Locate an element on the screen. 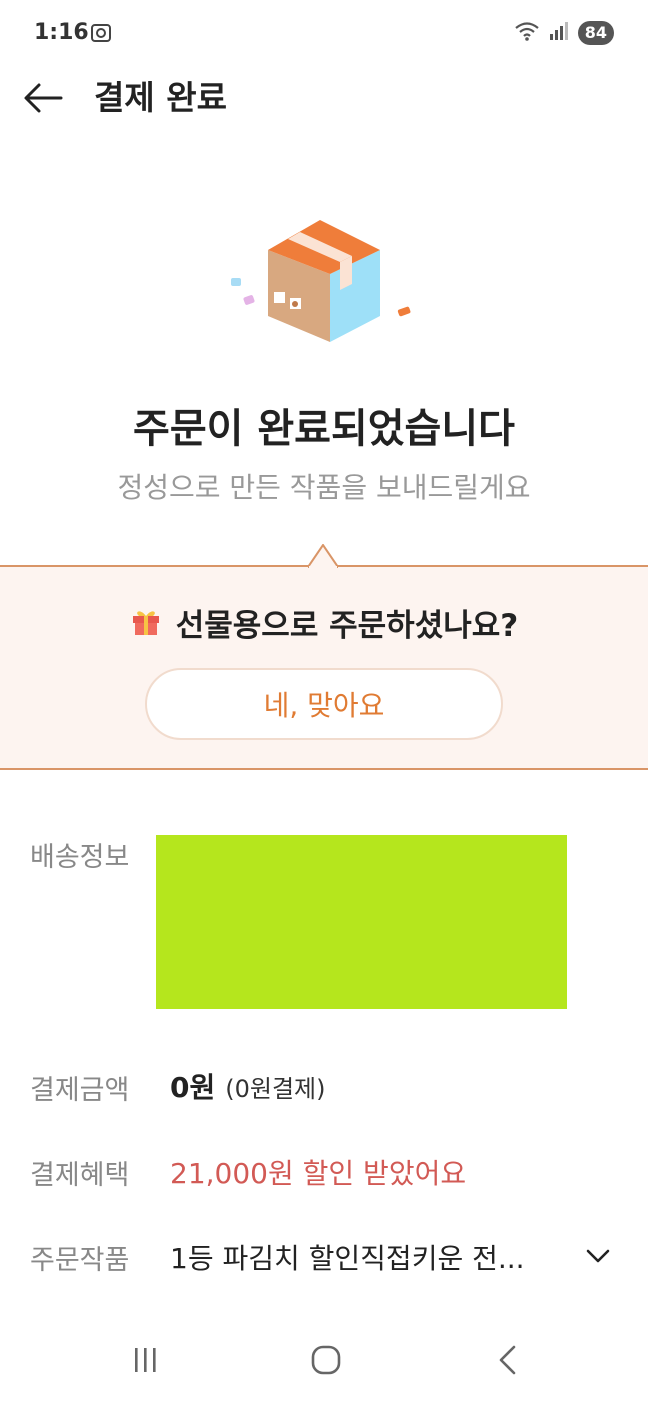  amount-note: (0원결제) is located at coordinates (275, 1089).